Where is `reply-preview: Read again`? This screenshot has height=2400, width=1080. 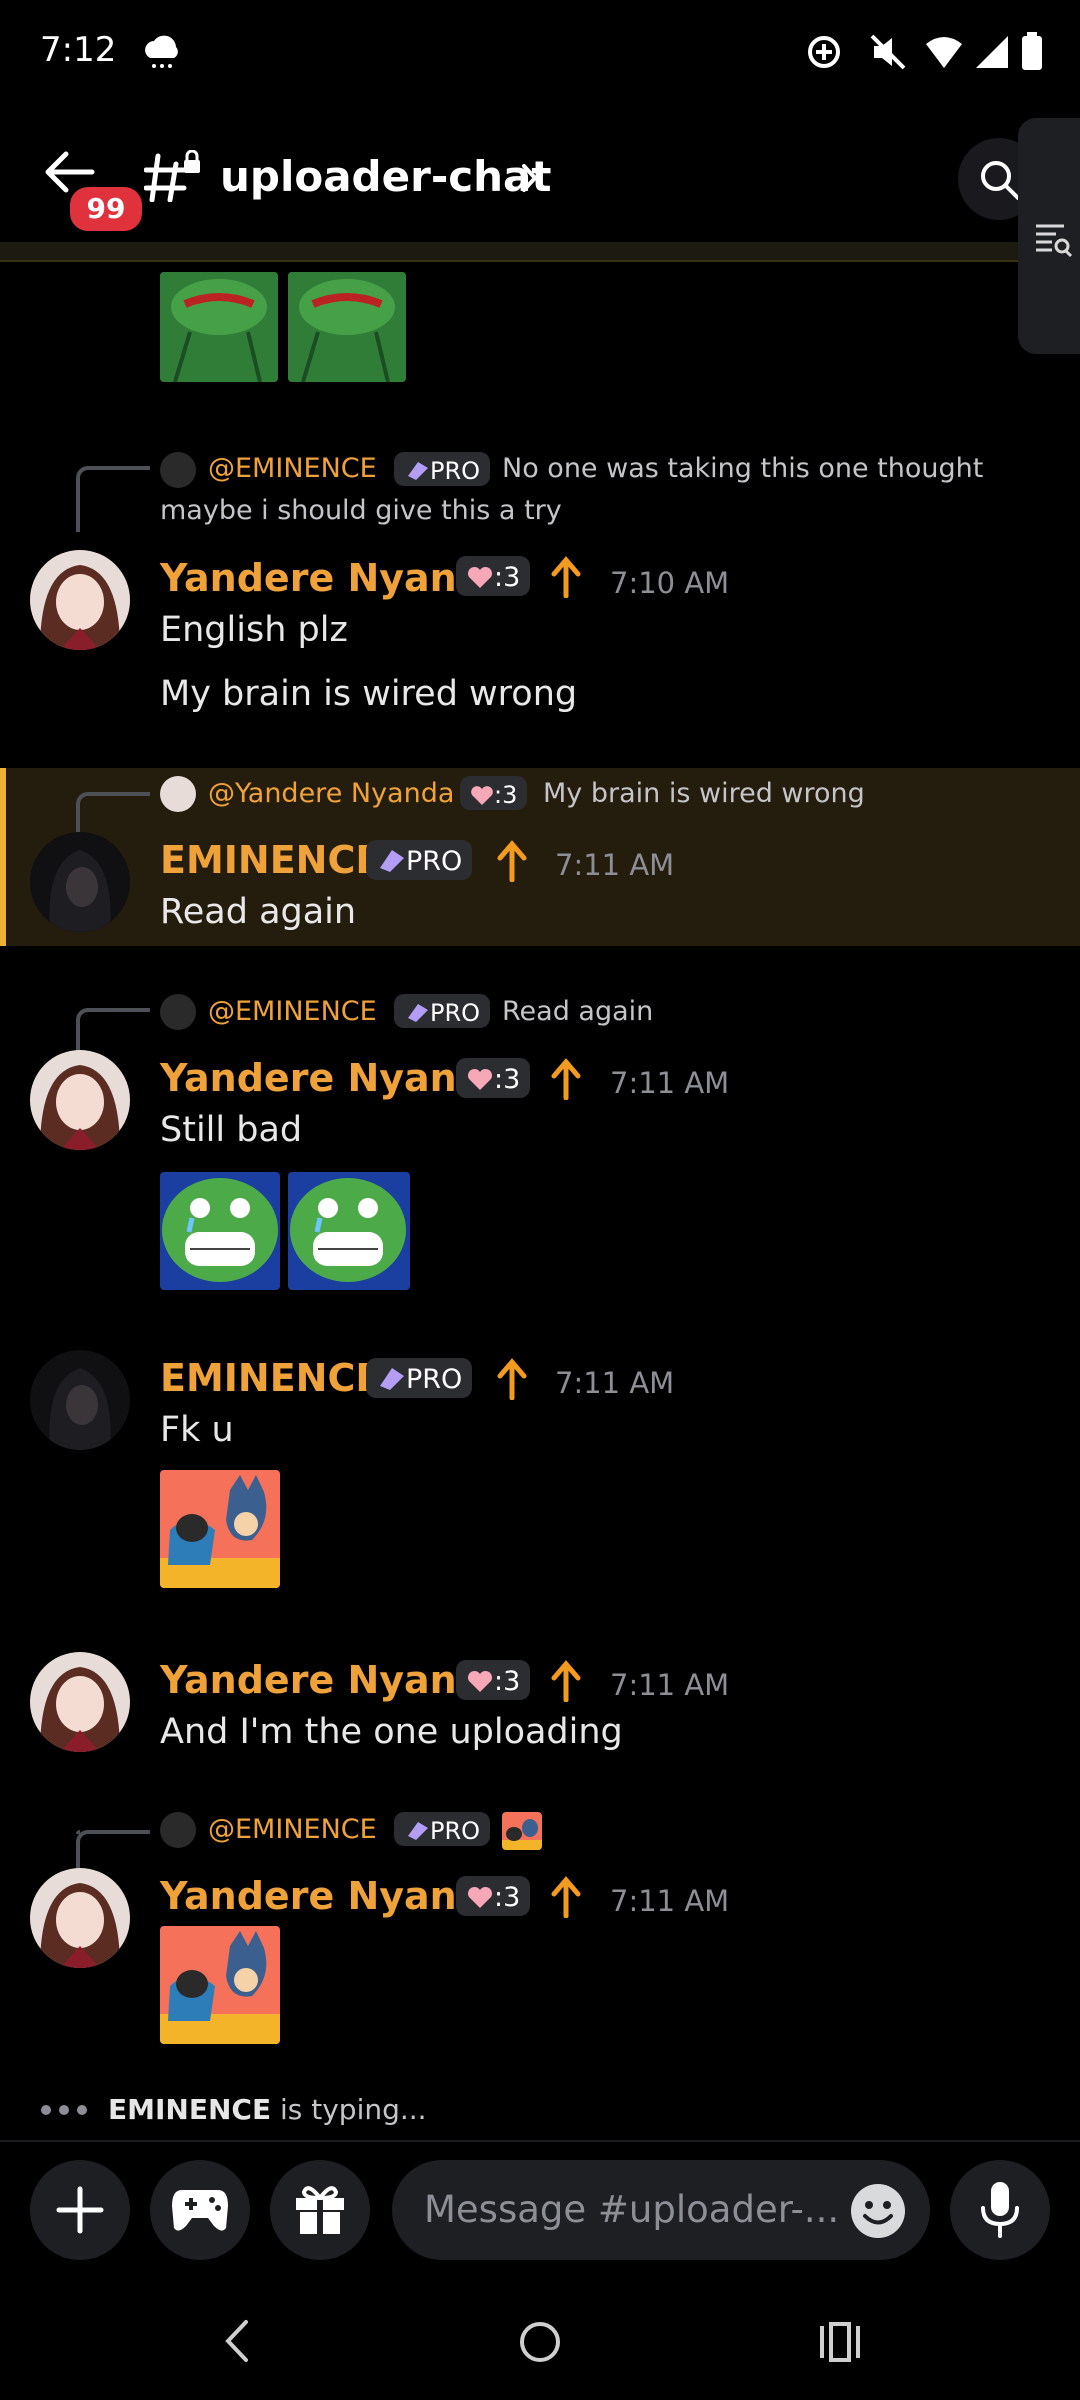
reply-preview: Read again is located at coordinates (577, 1011).